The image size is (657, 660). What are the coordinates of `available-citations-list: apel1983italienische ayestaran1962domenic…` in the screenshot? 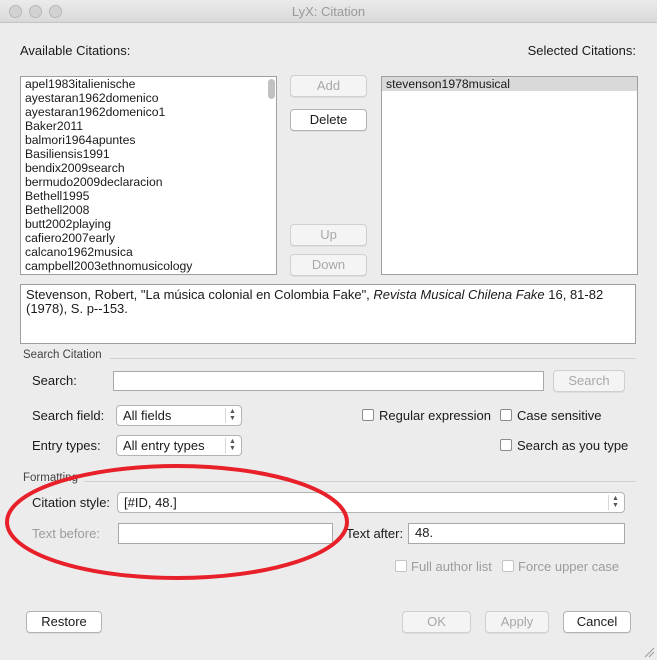 It's located at (148, 175).